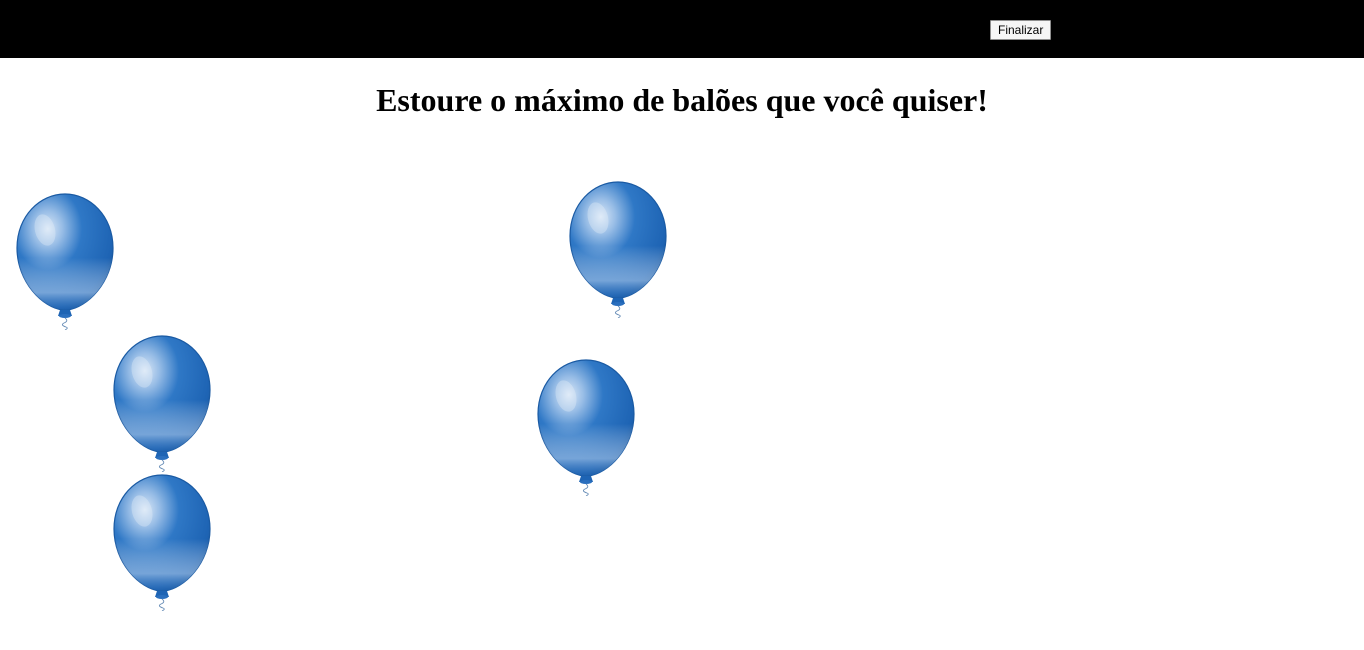 The width and height of the screenshot is (1364, 650). Describe the element at coordinates (1021, 30) in the screenshot. I see `finish-button: Finalizar` at that location.